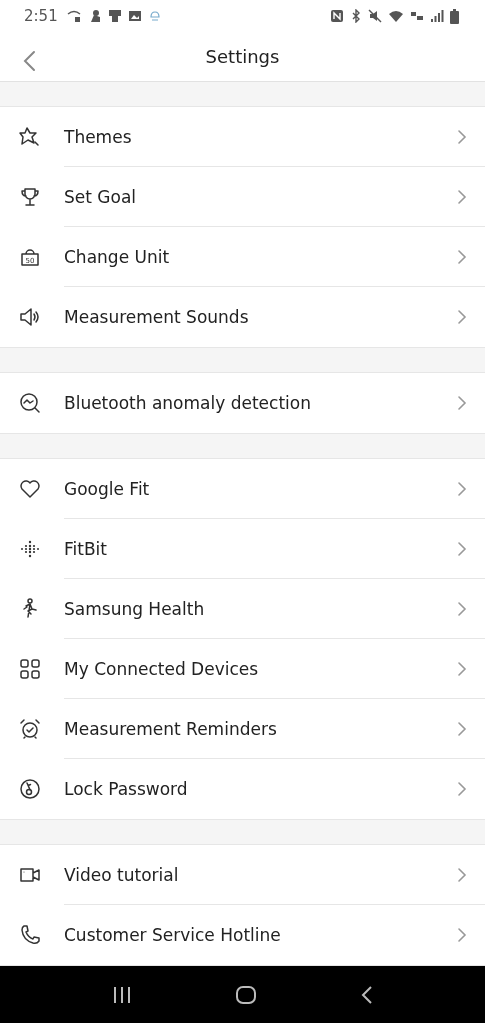 The width and height of the screenshot is (485, 1023). I want to click on item-label: FitBit, so click(85, 548).